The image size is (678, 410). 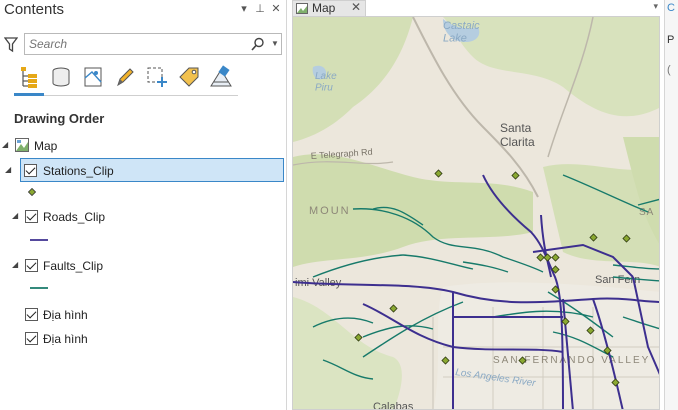 I want to click on search-row: ▼, so click(x=143, y=44).